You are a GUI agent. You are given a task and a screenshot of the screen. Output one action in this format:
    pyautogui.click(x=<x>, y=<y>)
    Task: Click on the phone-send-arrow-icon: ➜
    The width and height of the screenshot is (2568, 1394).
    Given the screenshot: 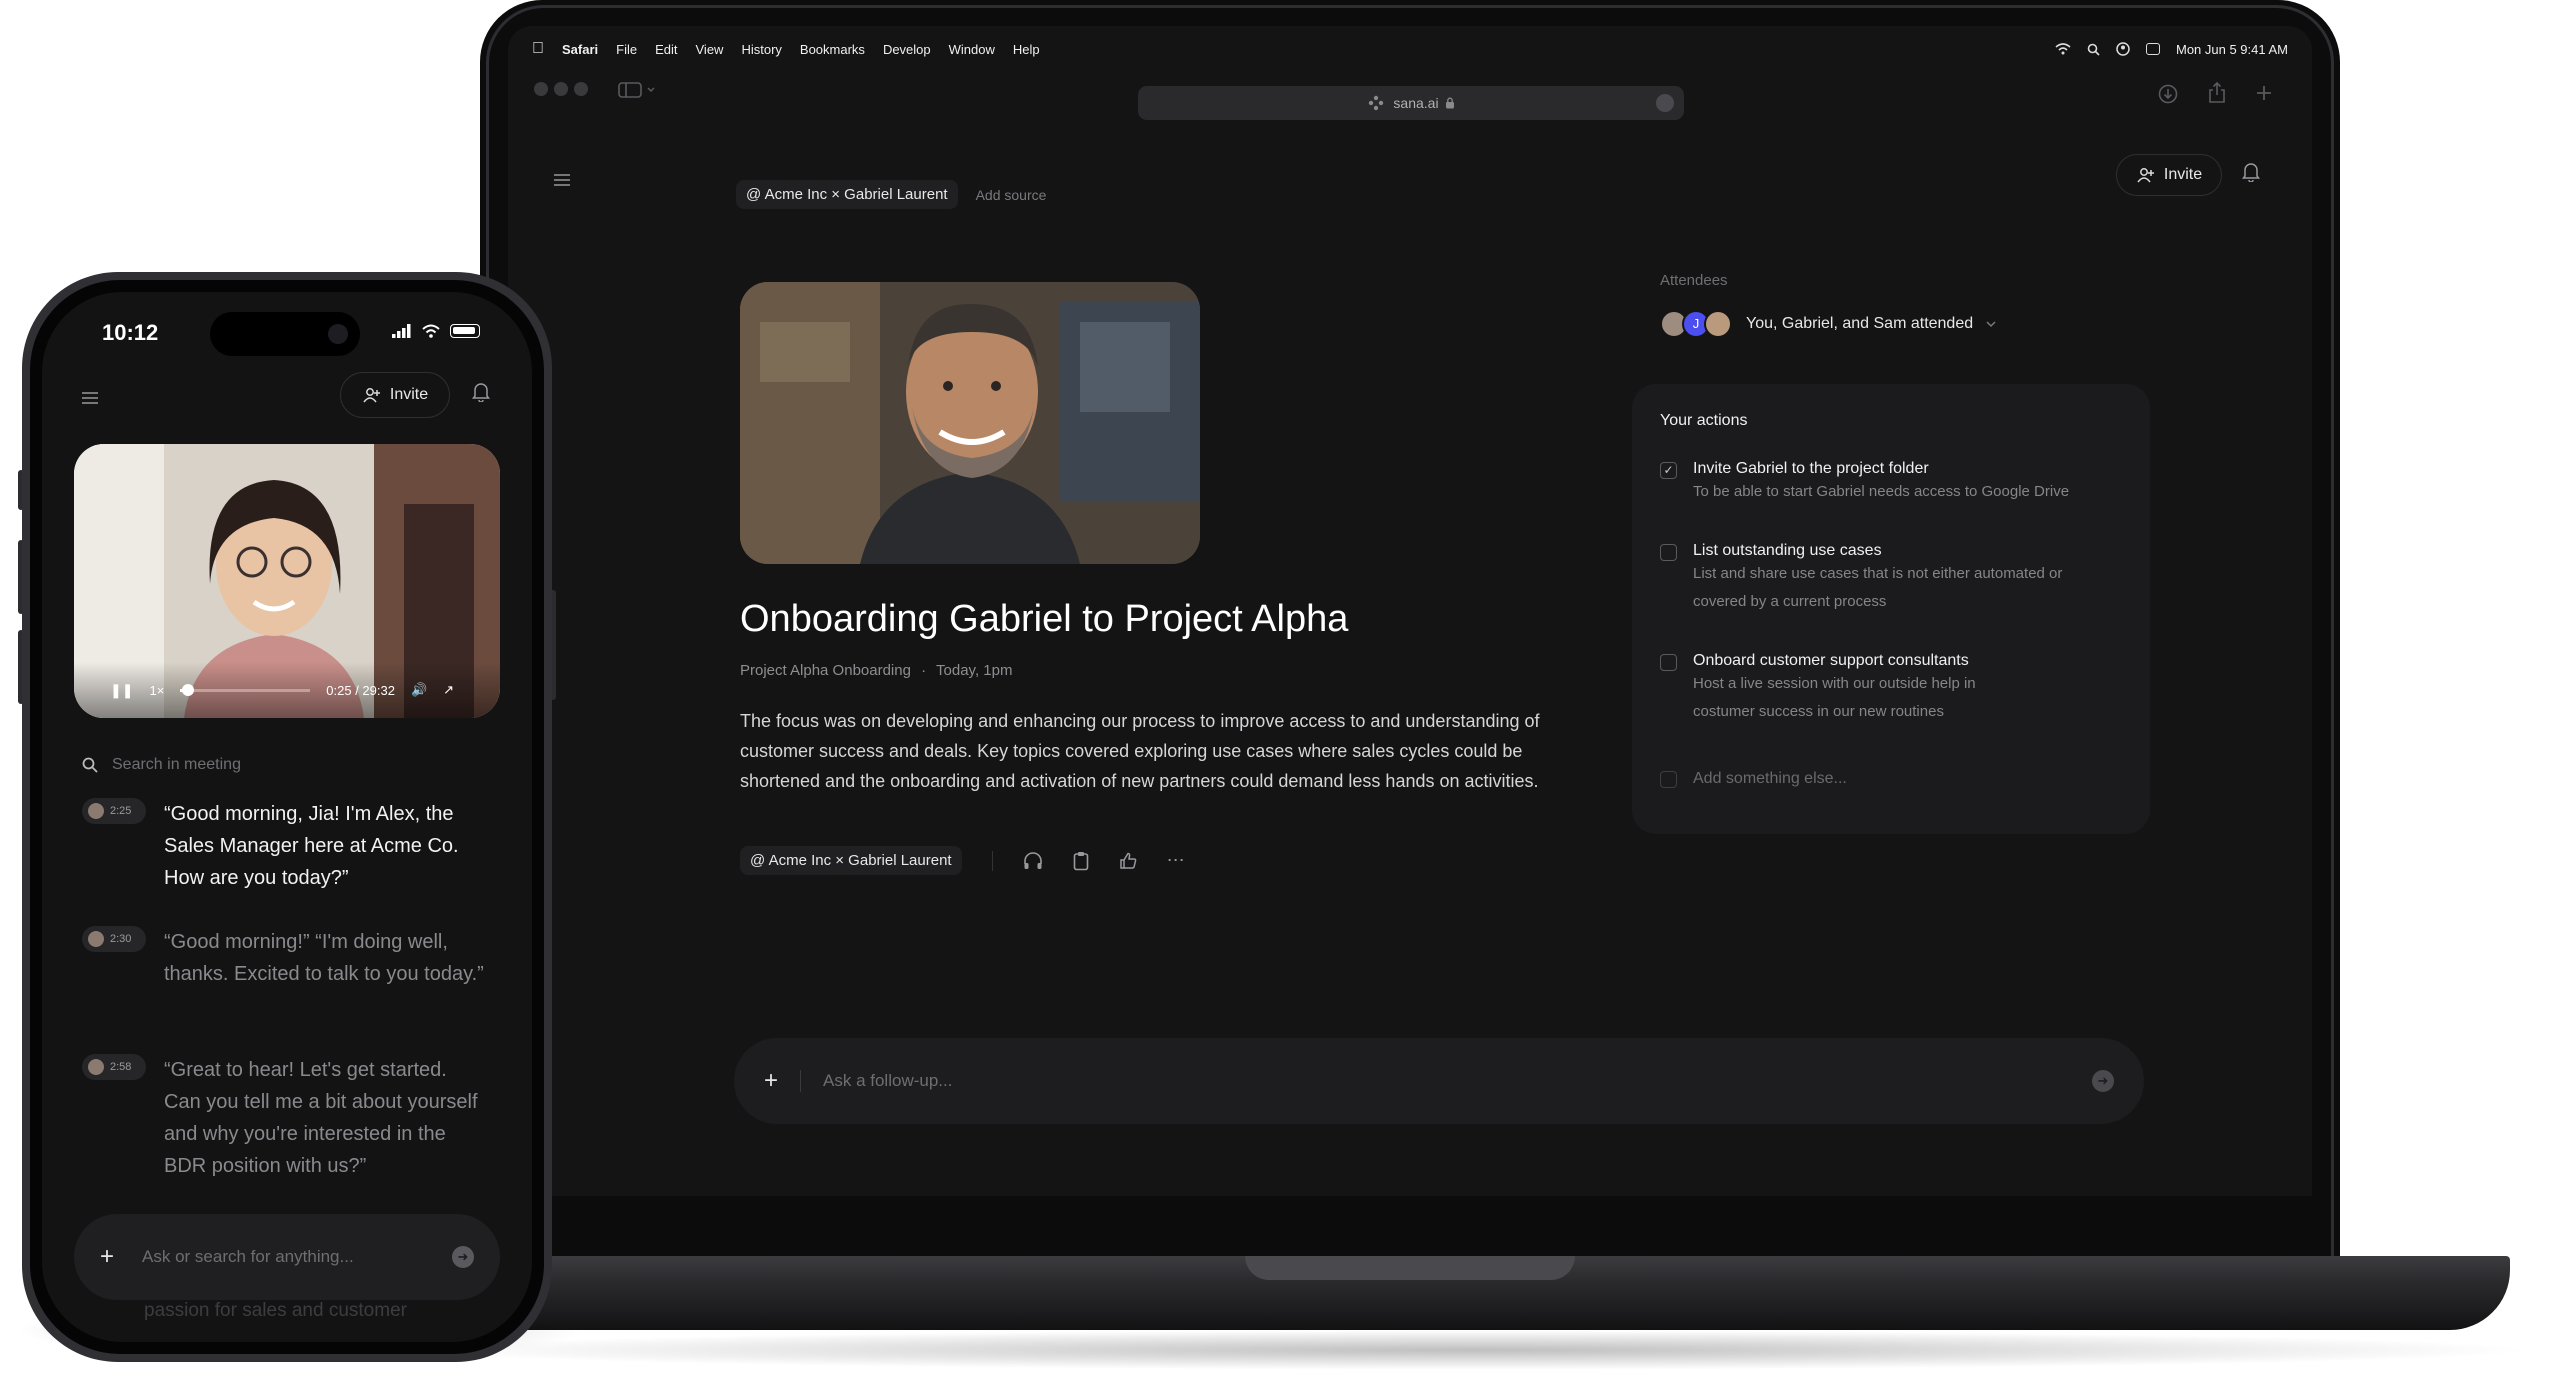 What is the action you would take?
    pyautogui.click(x=463, y=1257)
    